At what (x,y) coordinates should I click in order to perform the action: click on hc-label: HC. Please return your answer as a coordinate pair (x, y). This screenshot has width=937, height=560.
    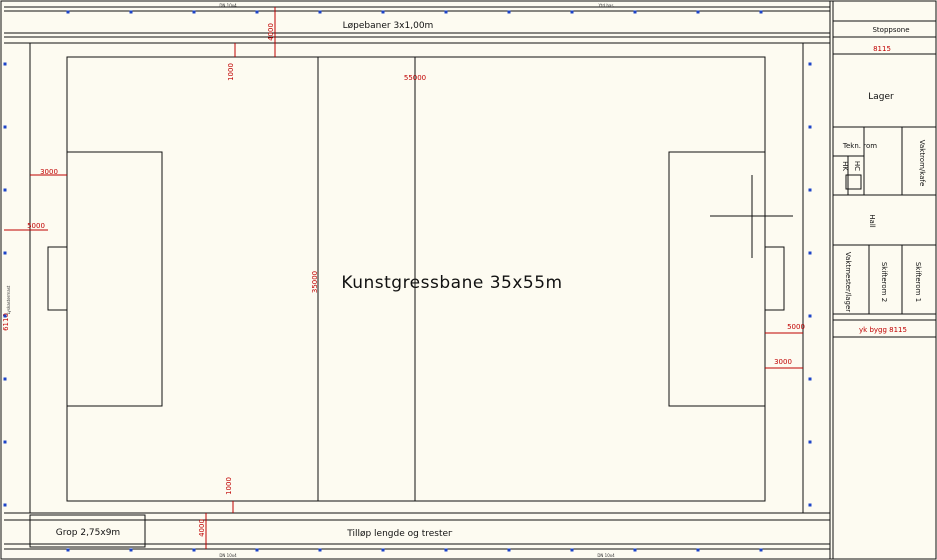
    Looking at the image, I should click on (857, 166).